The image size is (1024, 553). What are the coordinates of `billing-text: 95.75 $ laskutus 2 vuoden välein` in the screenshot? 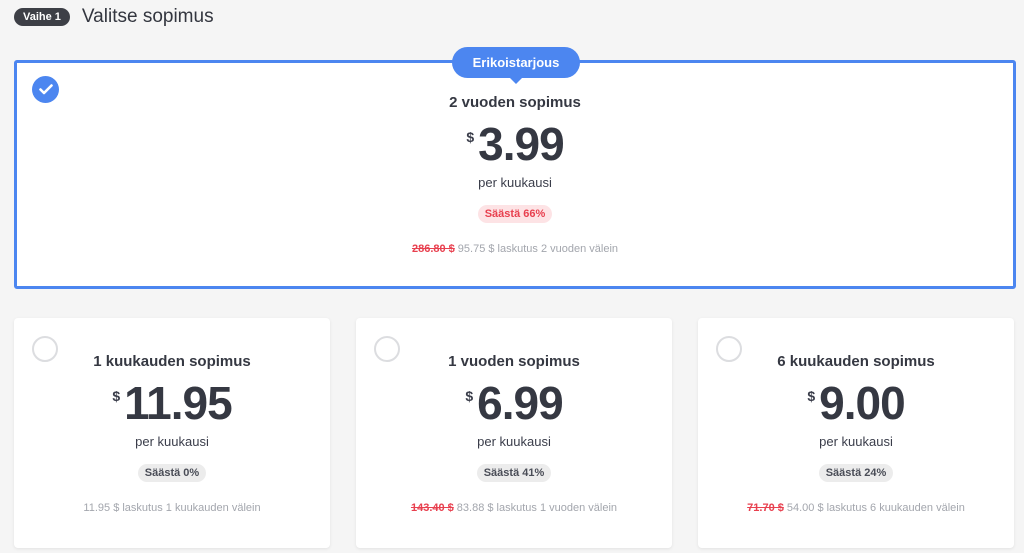 It's located at (538, 249).